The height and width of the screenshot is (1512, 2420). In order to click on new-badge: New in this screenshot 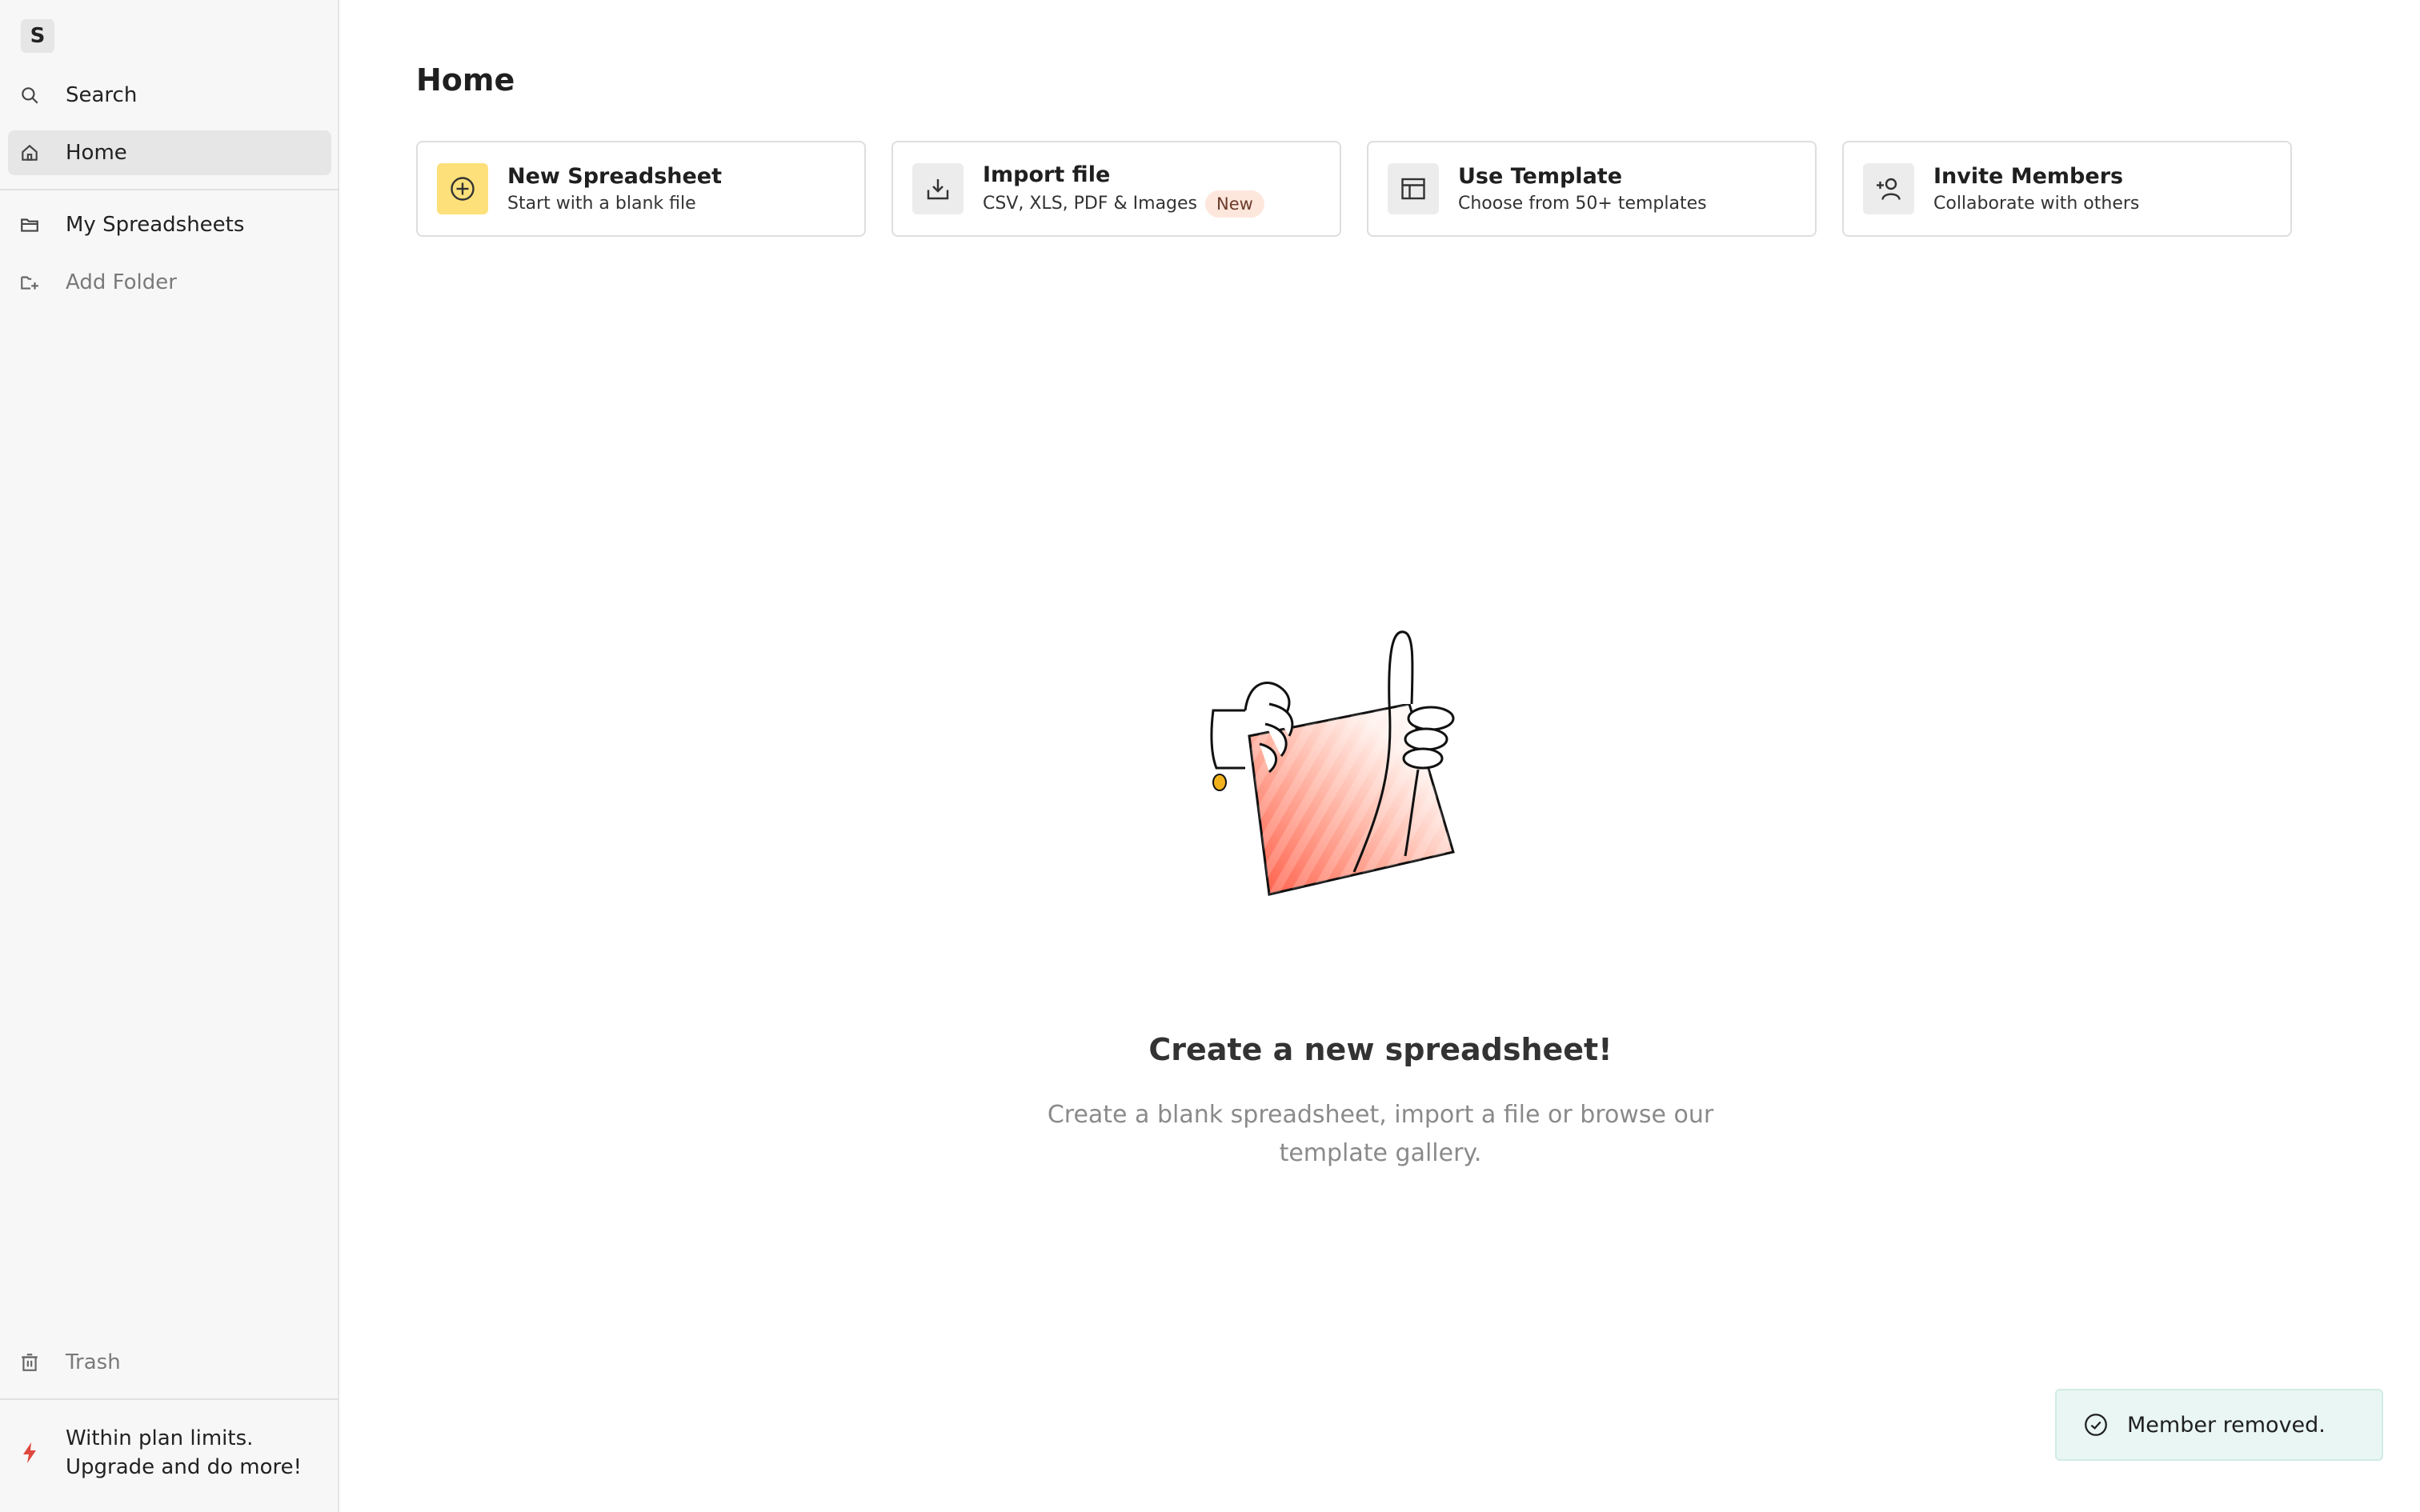, I will do `click(1234, 204)`.